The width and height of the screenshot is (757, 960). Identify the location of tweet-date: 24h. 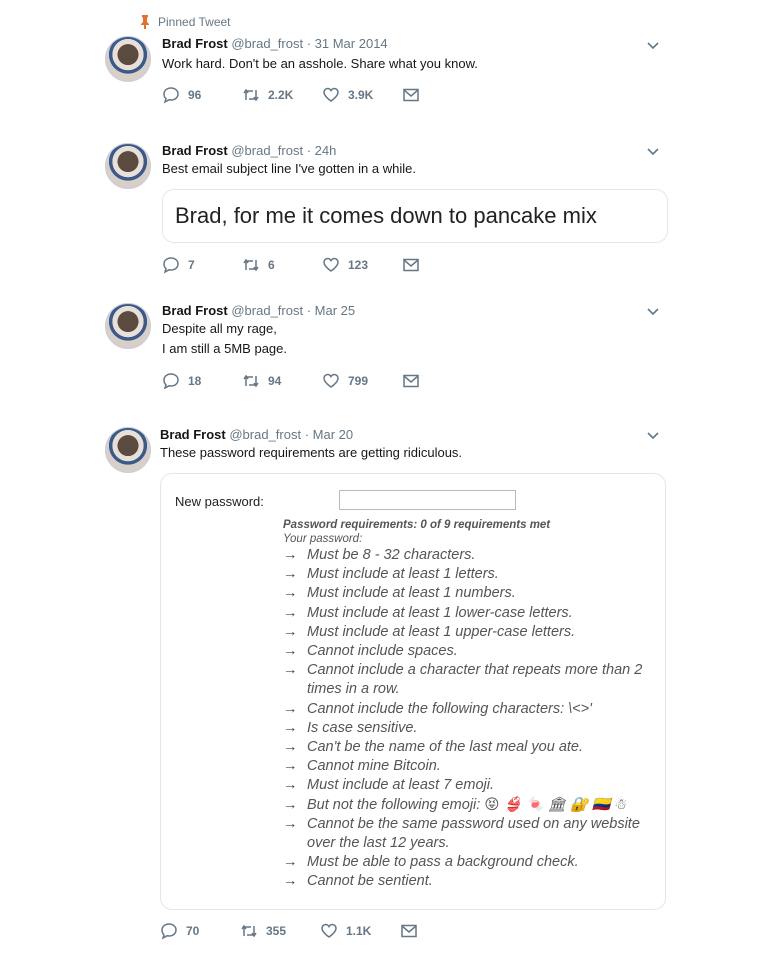
(326, 150).